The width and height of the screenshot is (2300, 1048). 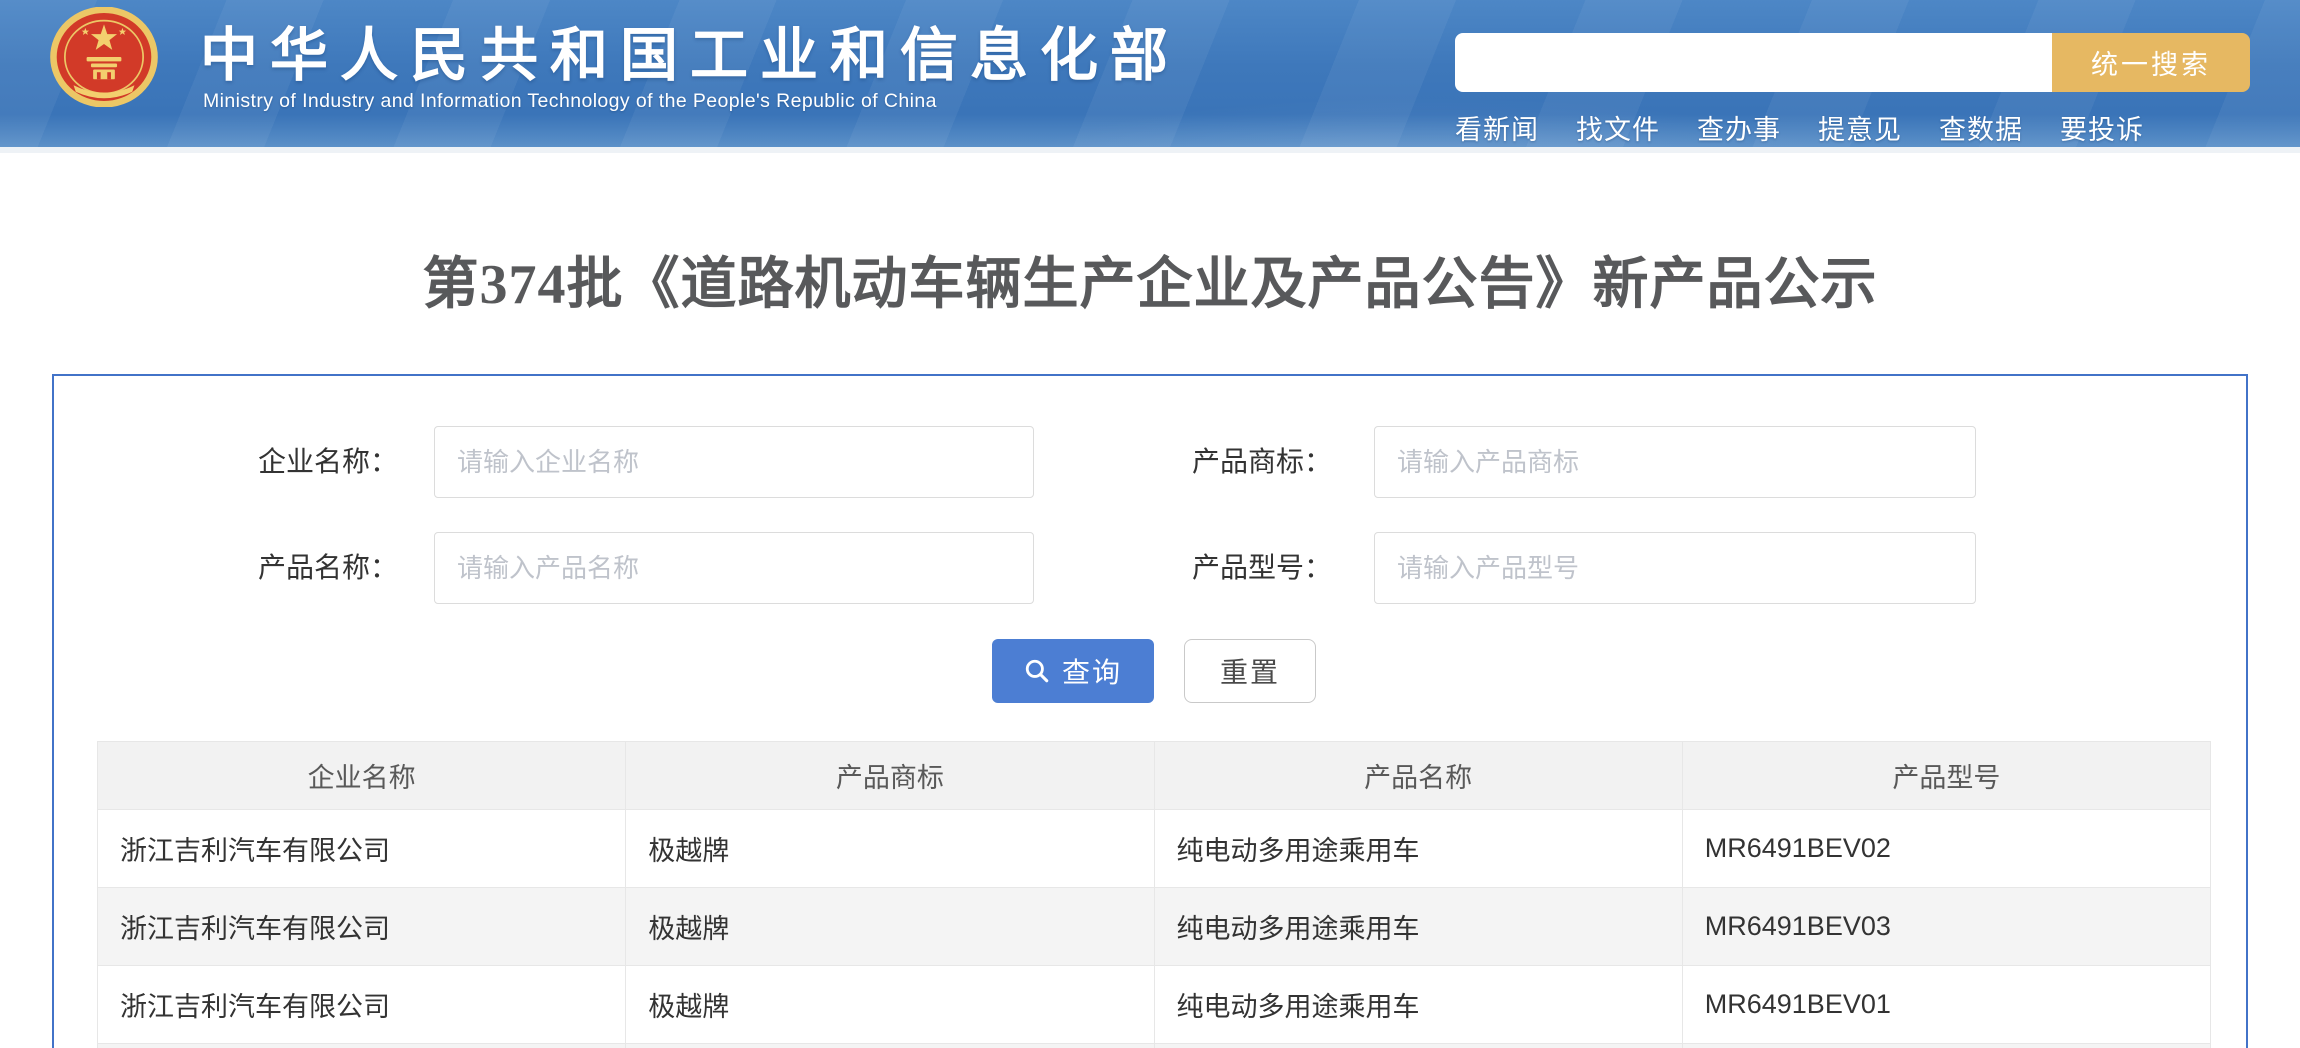 What do you see at coordinates (1946, 926) in the screenshot?
I see `cell-model: MR6491BEV03` at bounding box center [1946, 926].